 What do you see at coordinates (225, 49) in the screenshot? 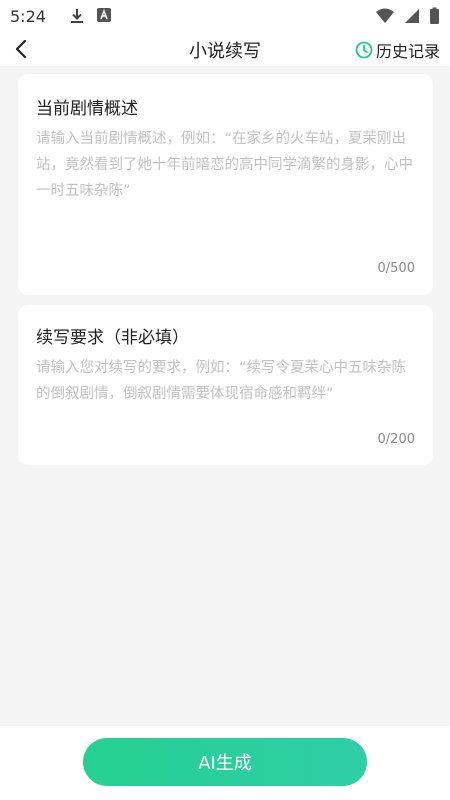
I see `app-bar: 小说续写 历史记录` at bounding box center [225, 49].